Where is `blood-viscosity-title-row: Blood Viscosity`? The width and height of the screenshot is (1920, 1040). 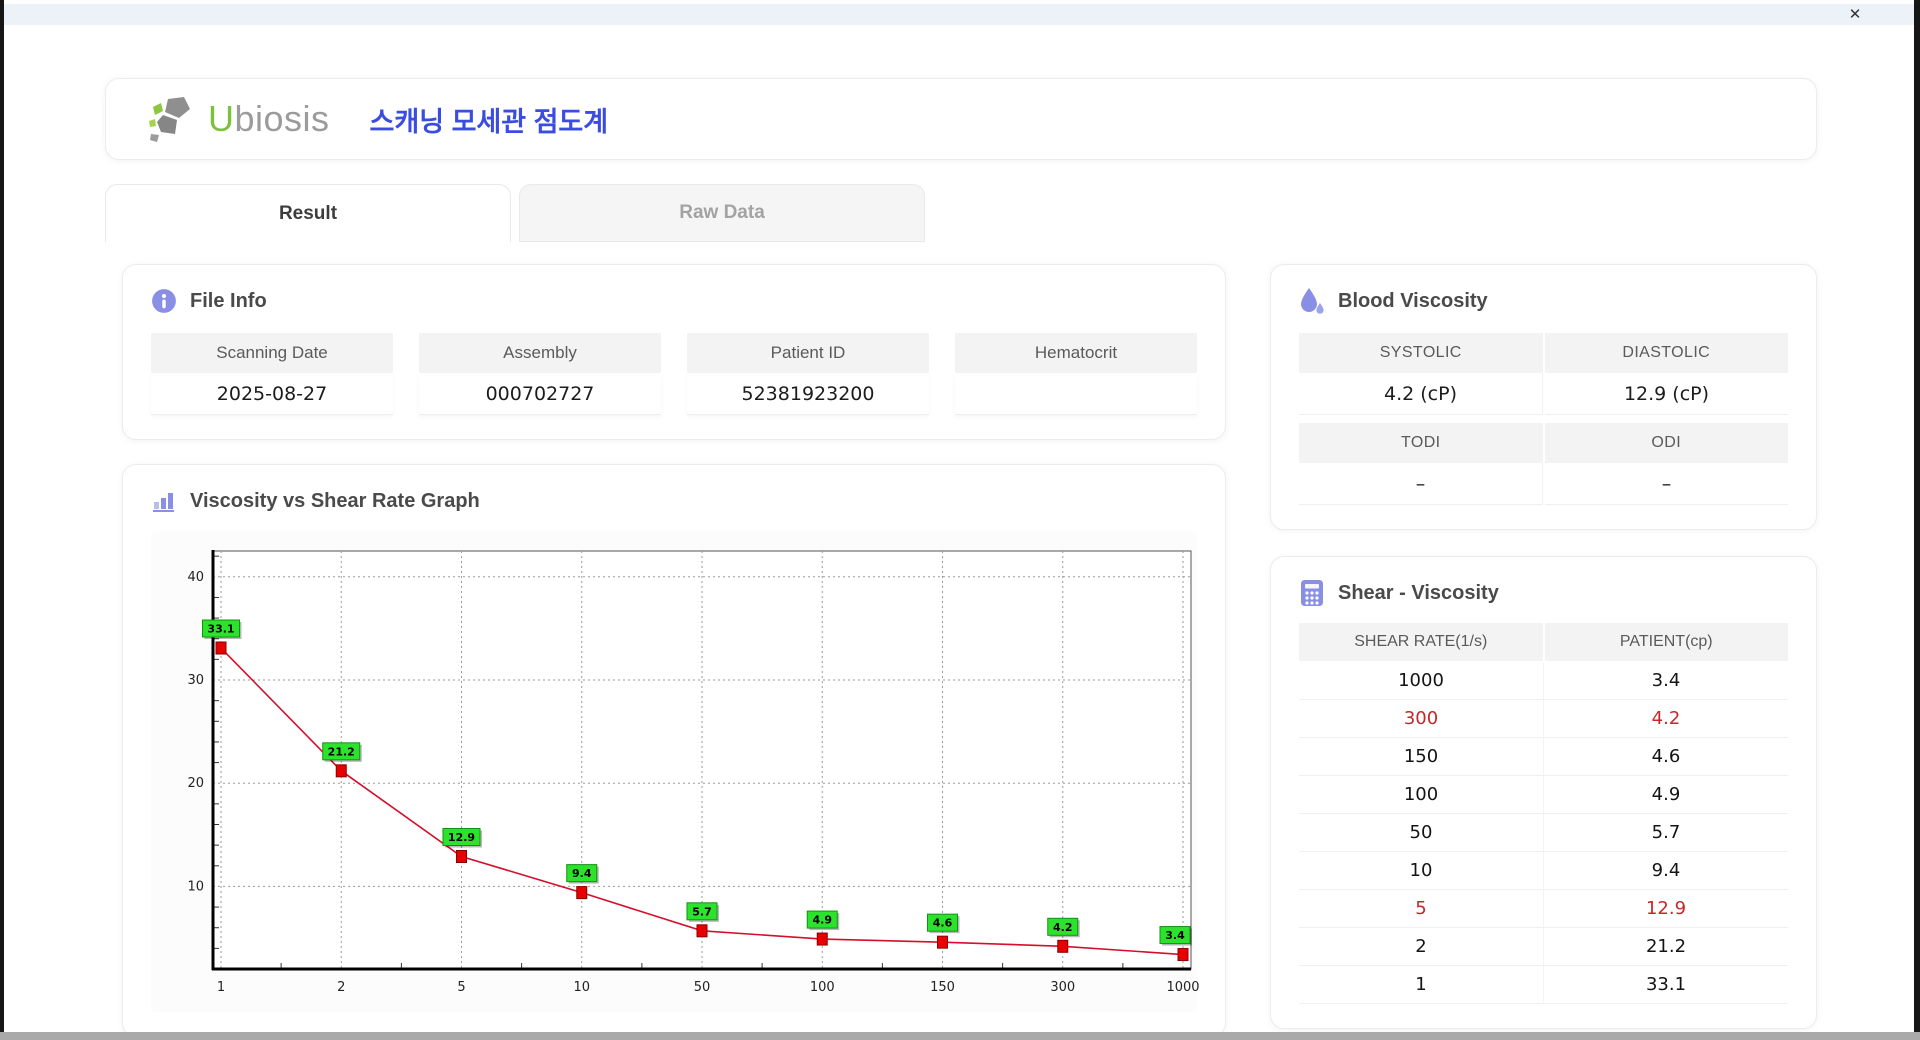 blood-viscosity-title-row: Blood Viscosity is located at coordinates (1543, 301).